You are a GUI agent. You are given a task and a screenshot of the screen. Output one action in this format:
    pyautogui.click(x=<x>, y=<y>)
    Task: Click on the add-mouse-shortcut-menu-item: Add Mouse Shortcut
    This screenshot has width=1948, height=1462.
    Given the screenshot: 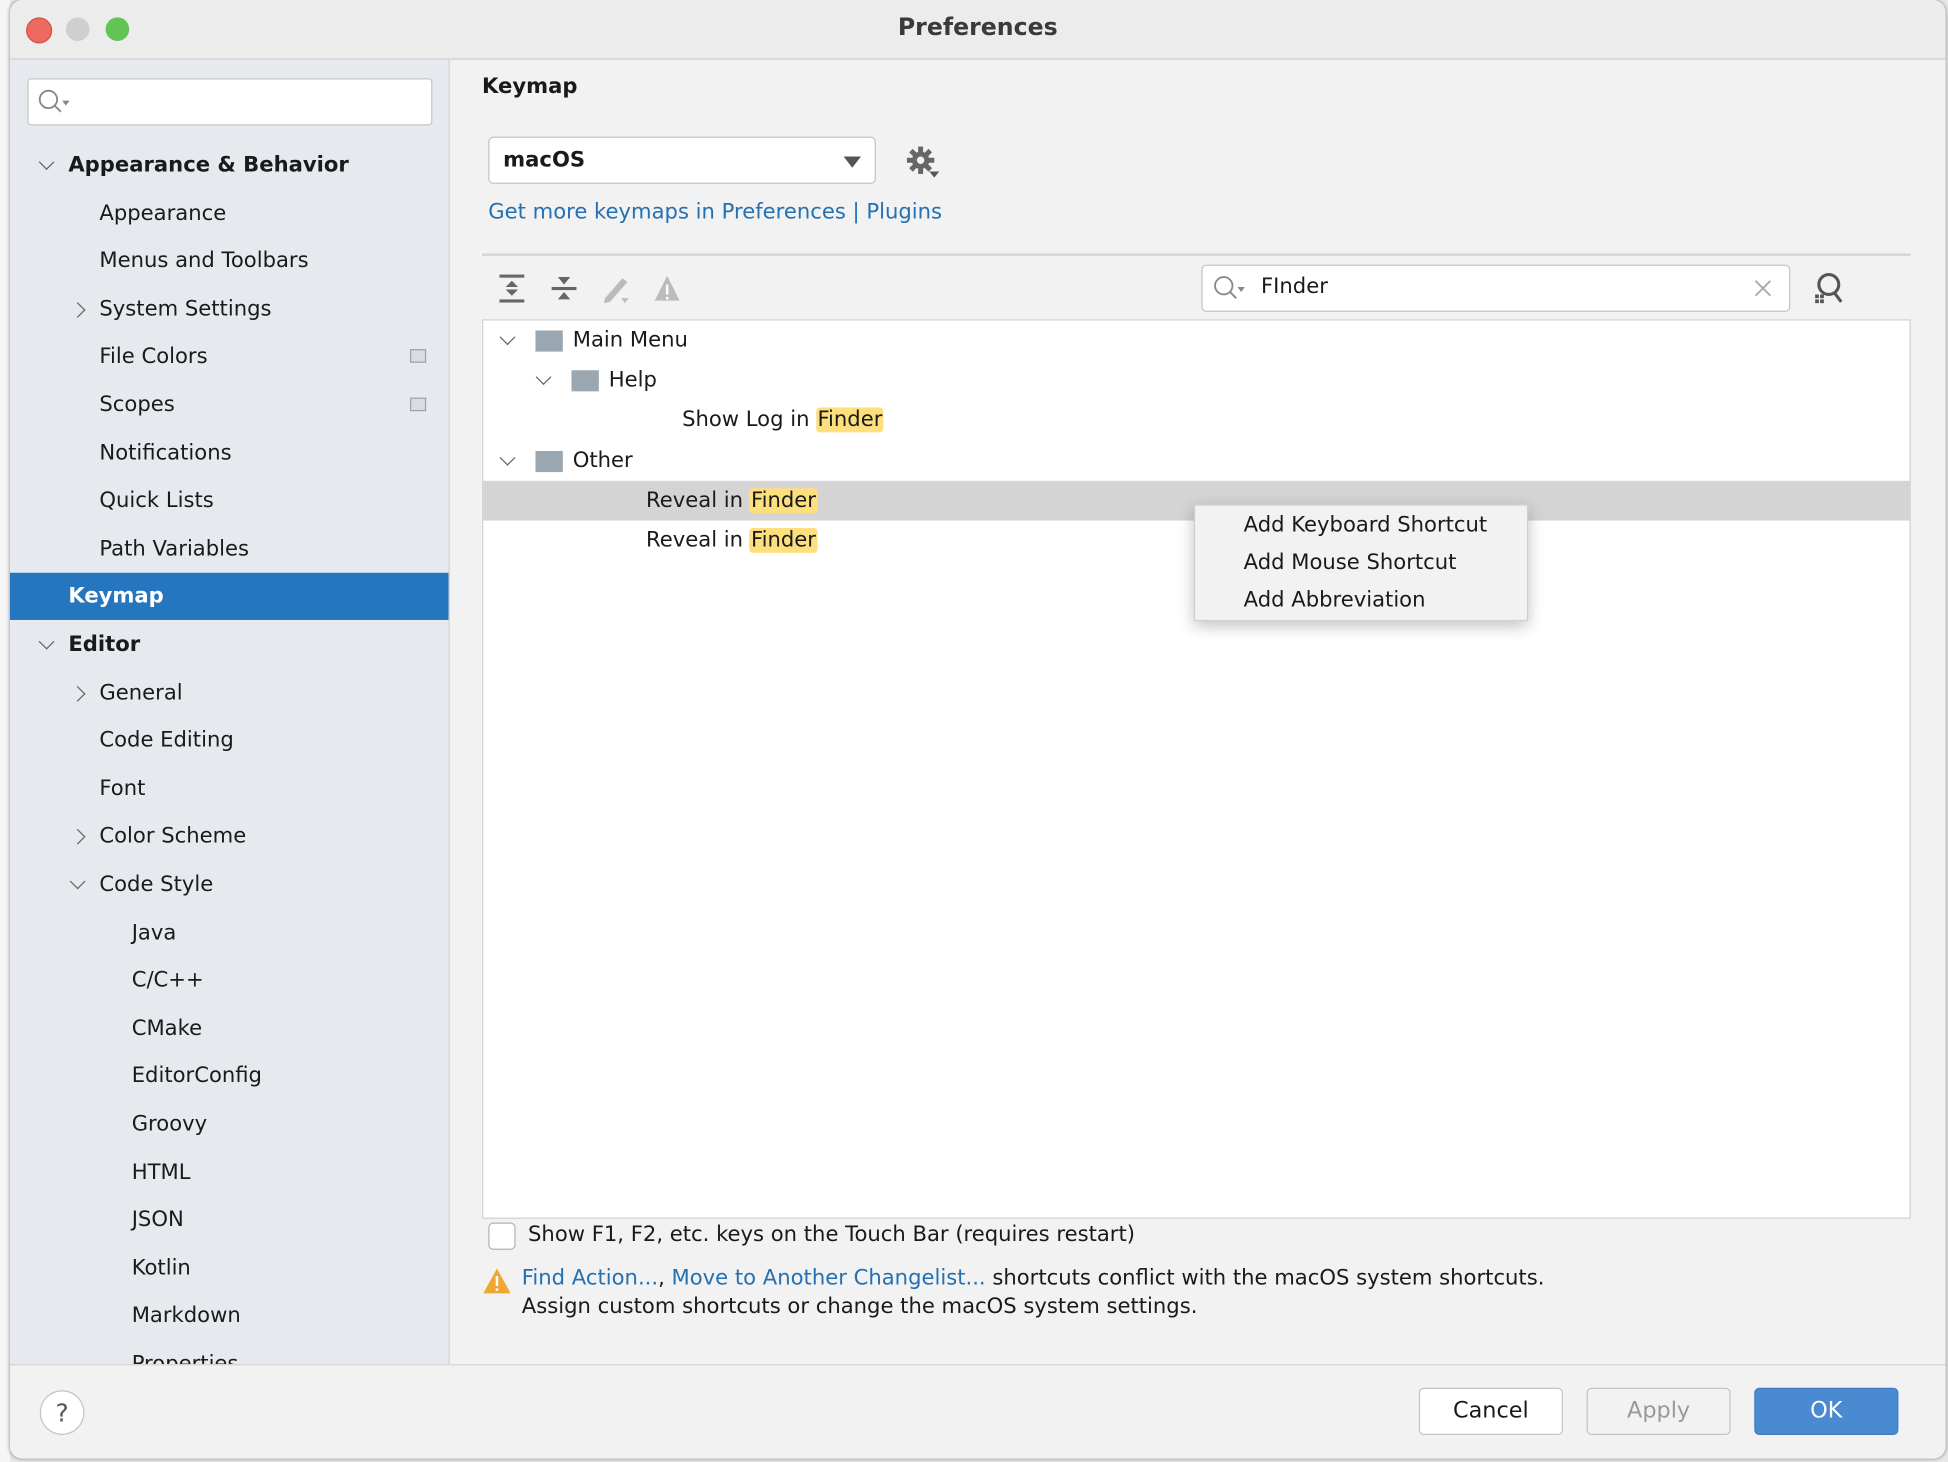 What is the action you would take?
    pyautogui.click(x=1350, y=562)
    